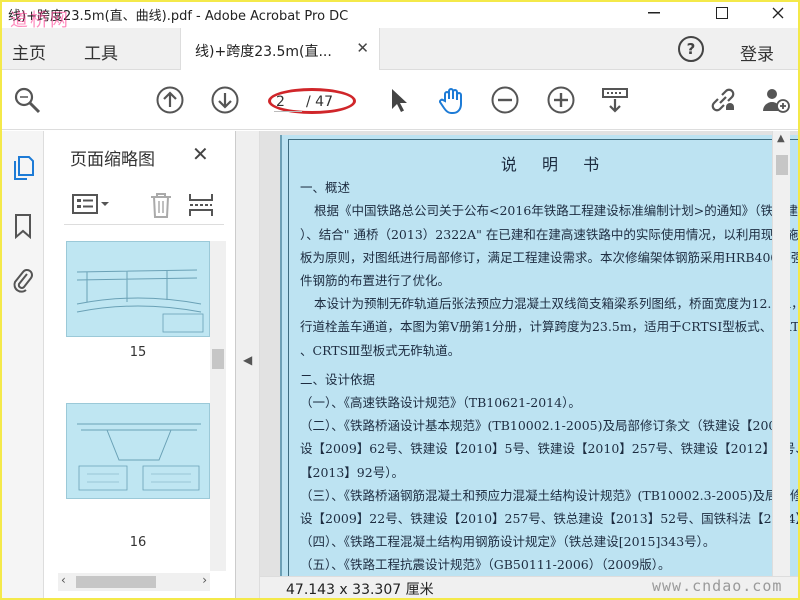 The height and width of the screenshot is (600, 800). I want to click on close-panel-icon: ✕, so click(200, 154).